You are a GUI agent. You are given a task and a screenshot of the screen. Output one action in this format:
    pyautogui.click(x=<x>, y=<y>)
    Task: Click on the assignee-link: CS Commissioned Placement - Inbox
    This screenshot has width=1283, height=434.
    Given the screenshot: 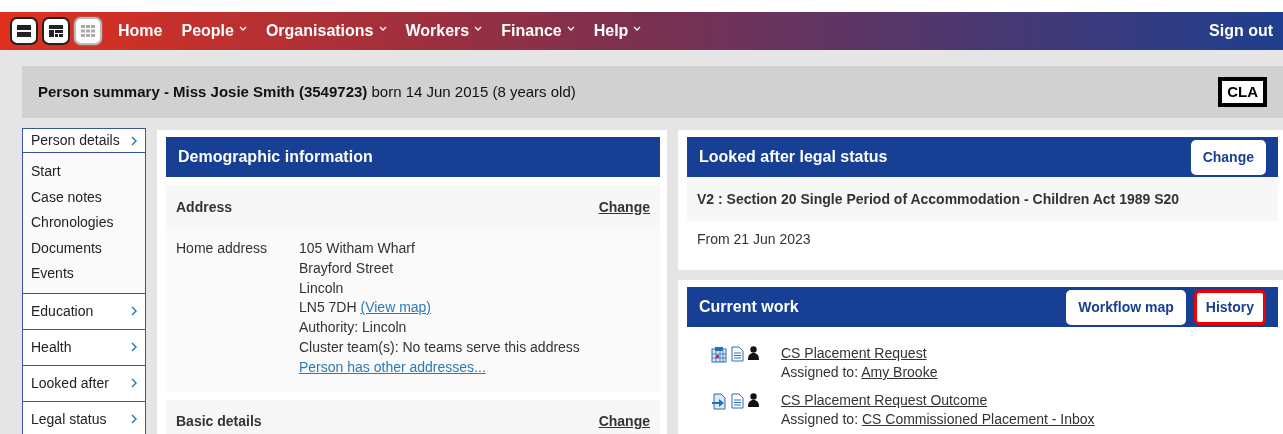 What is the action you would take?
    pyautogui.click(x=978, y=419)
    